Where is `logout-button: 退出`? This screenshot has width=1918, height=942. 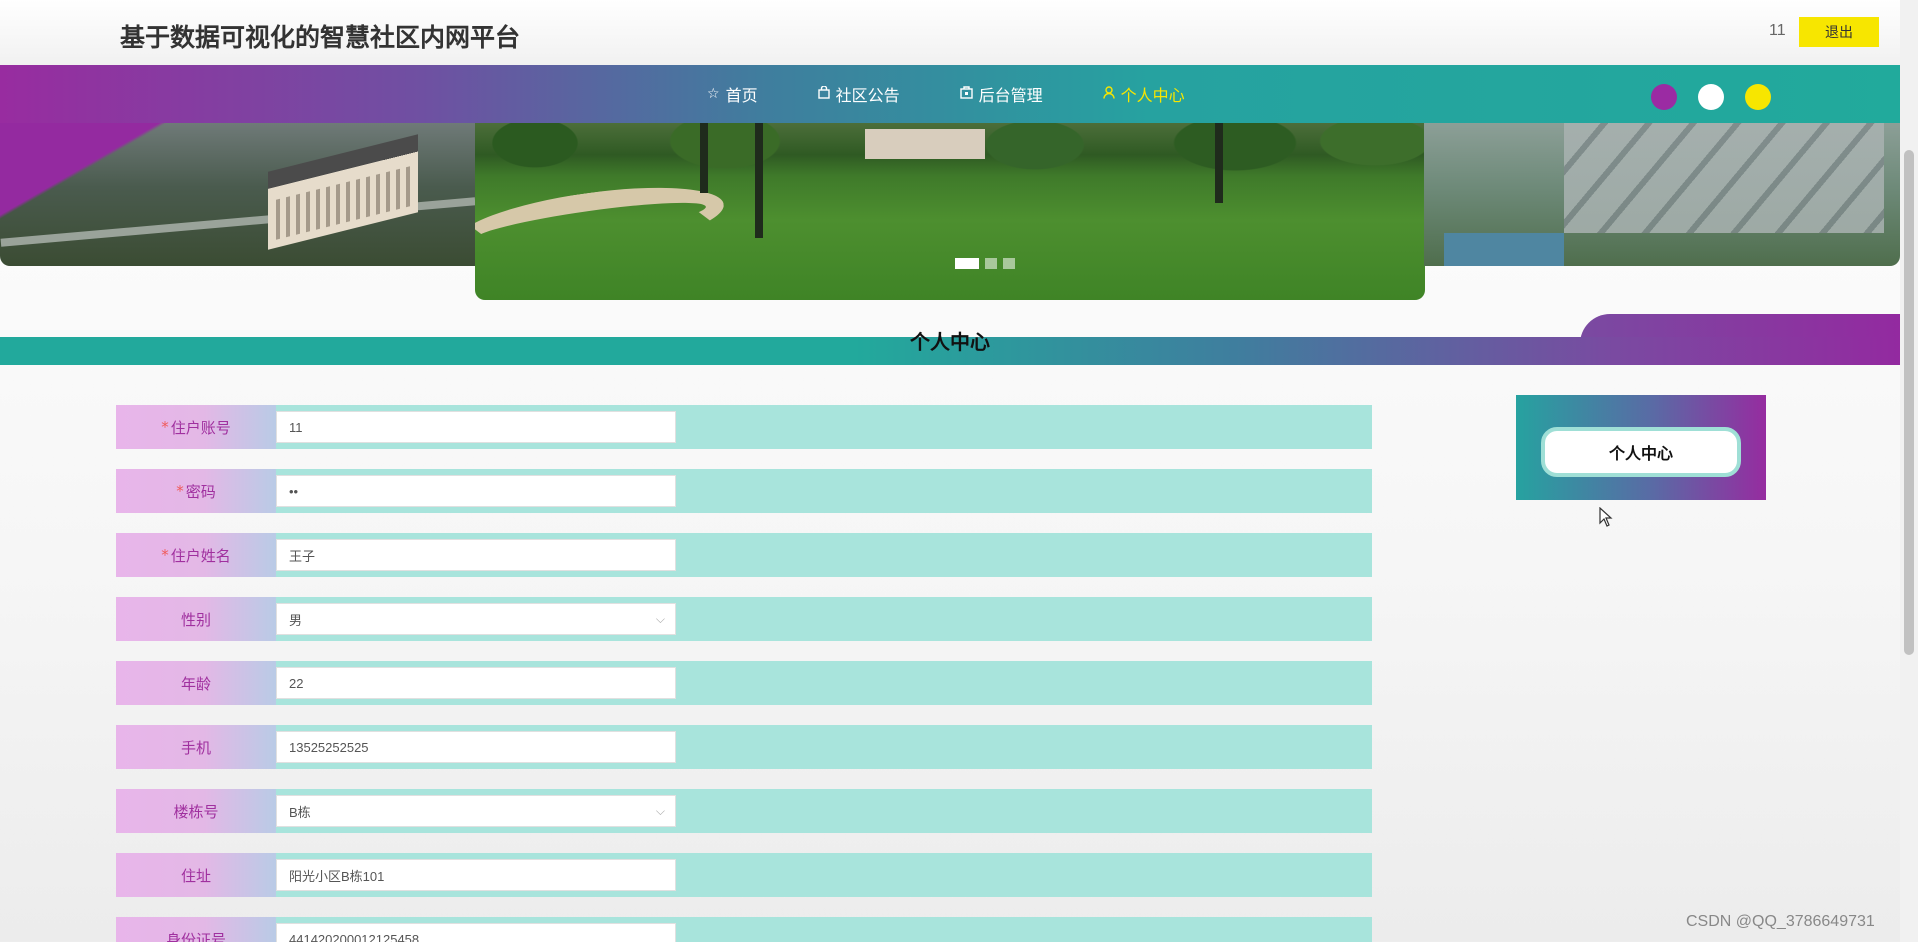
logout-button: 退出 is located at coordinates (1839, 32).